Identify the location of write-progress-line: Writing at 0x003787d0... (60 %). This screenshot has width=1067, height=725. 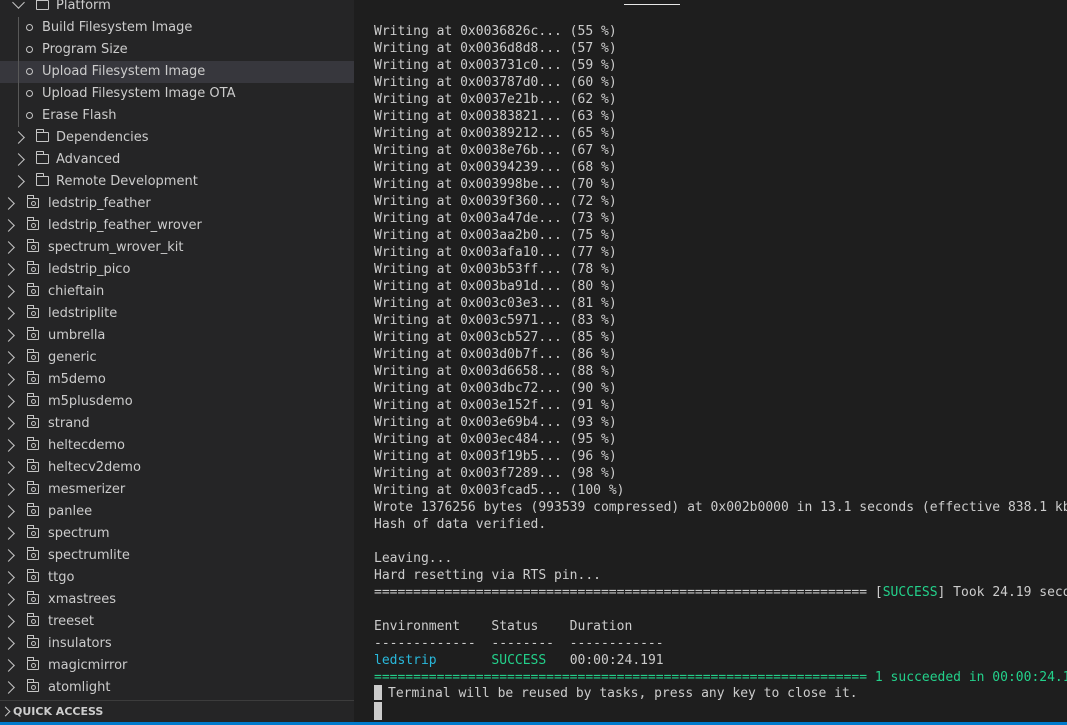
(495, 82).